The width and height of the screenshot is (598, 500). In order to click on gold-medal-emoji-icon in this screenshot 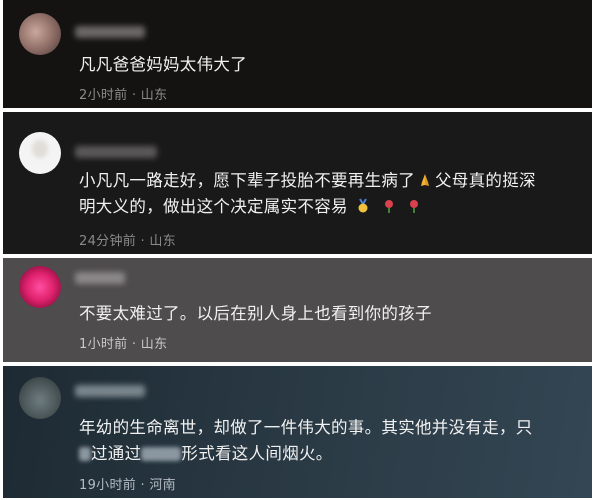, I will do `click(363, 204)`.